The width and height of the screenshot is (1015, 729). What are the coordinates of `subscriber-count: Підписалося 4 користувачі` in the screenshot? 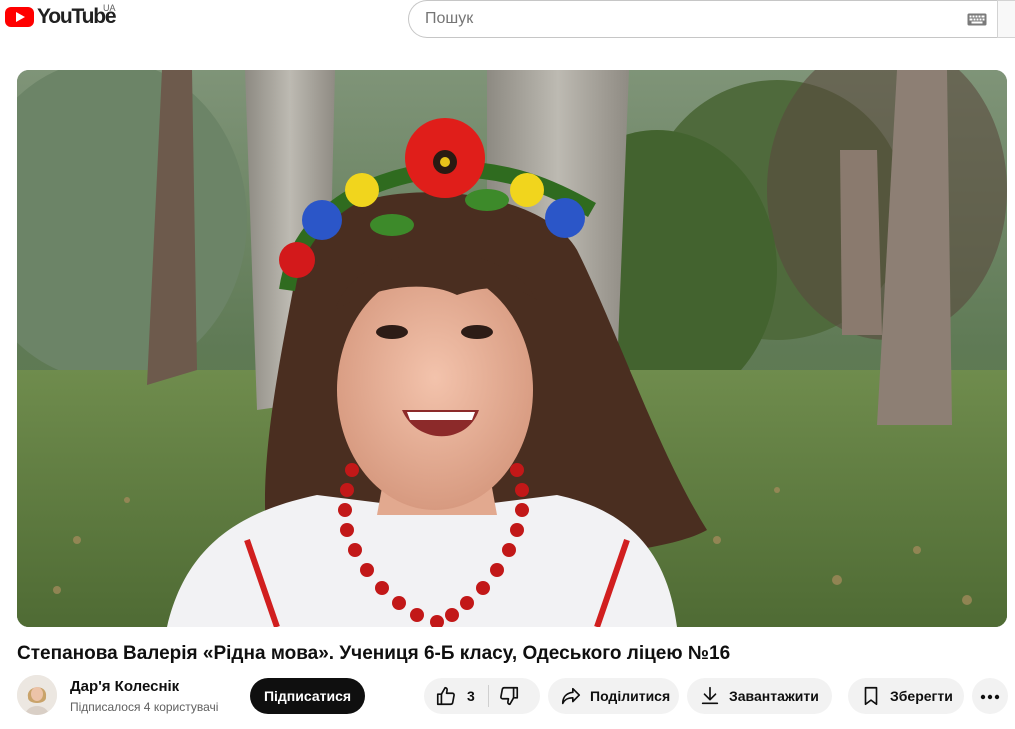 It's located at (144, 707).